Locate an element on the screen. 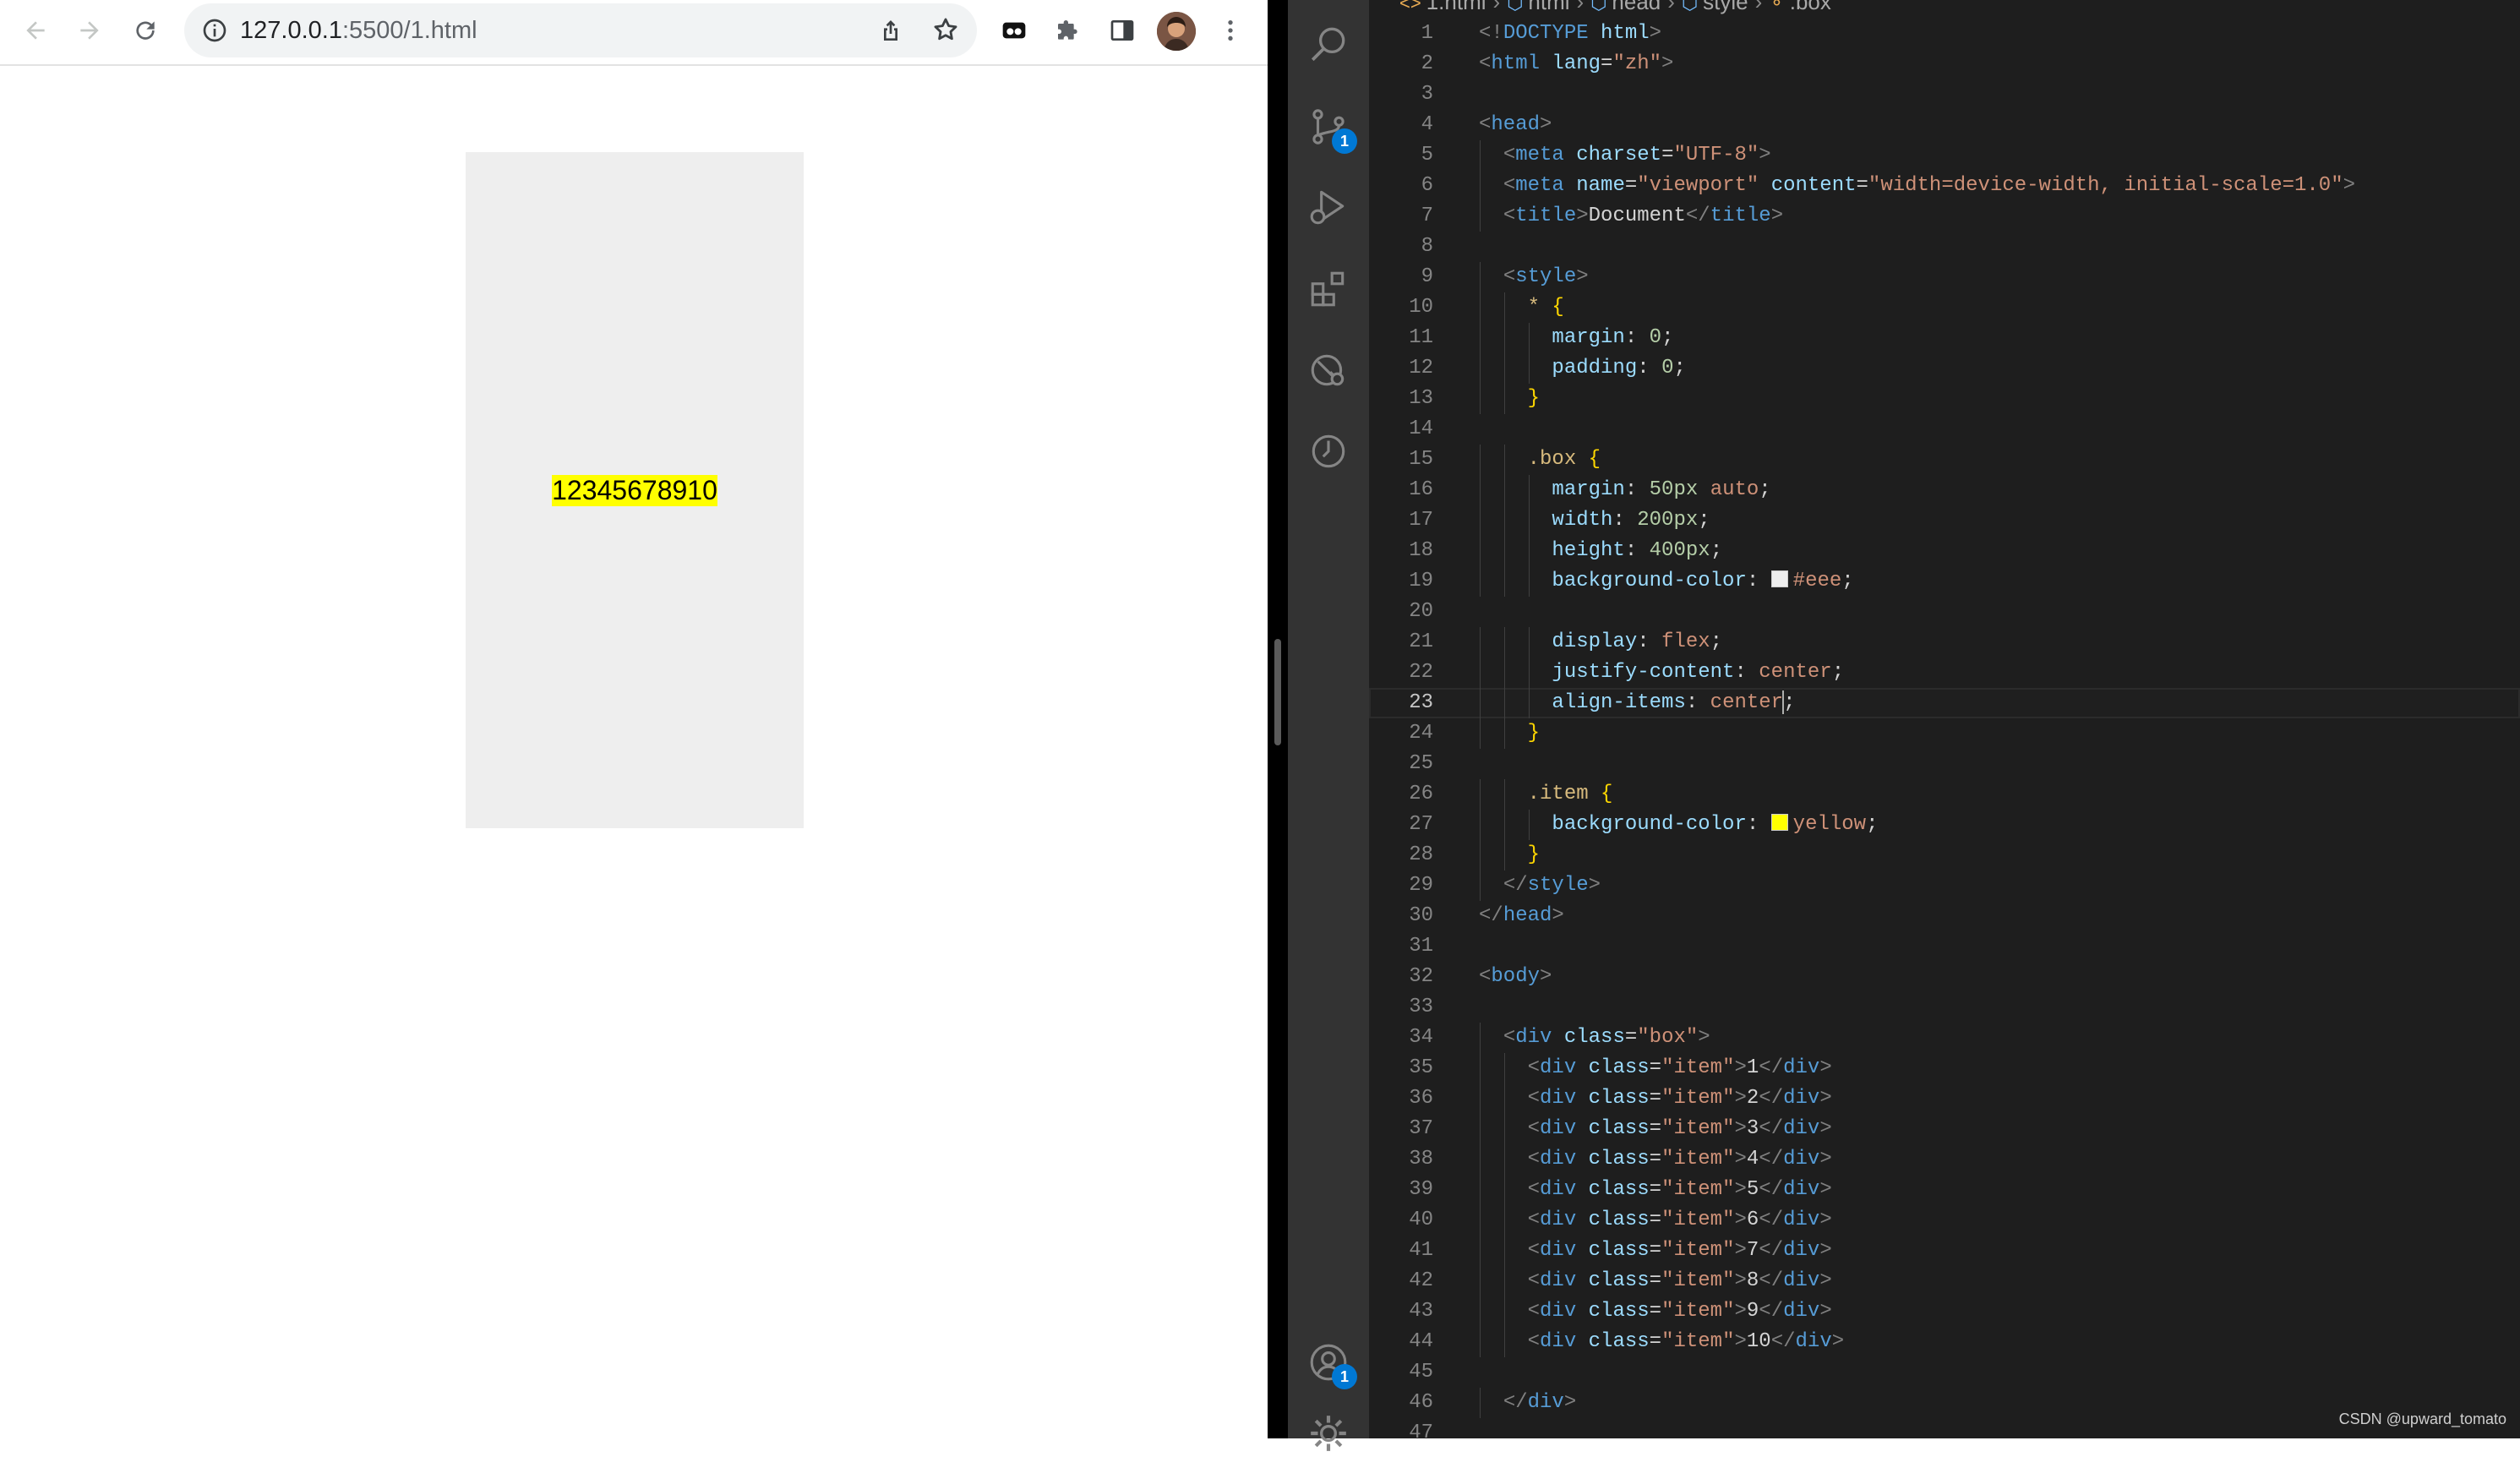  code-line: 42 <div class="item">8</div> is located at coordinates (1944, 1281).